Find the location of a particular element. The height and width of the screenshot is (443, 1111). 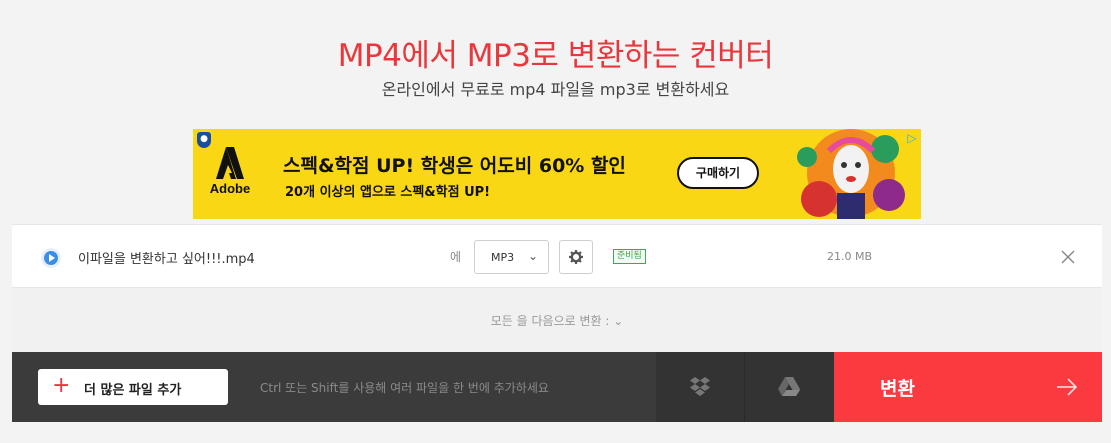

to-label: 에 is located at coordinates (456, 257).